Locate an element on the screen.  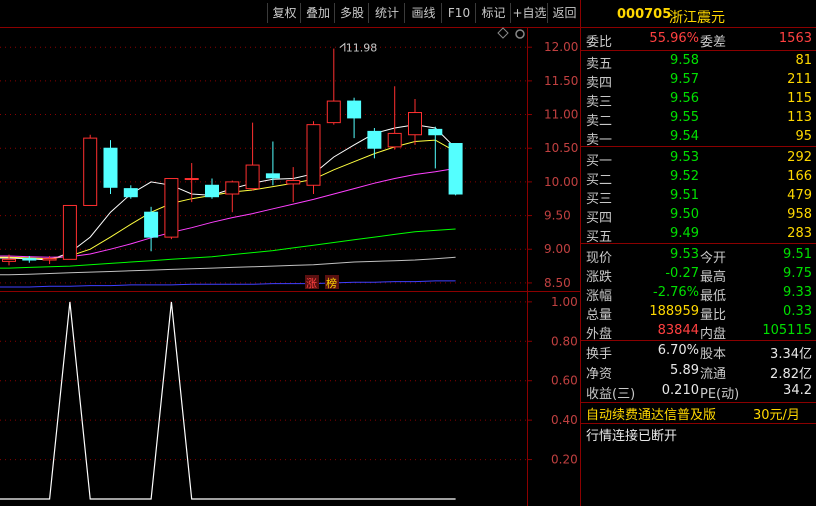
y-tick-label: 11.00 is located at coordinates (561, 115).